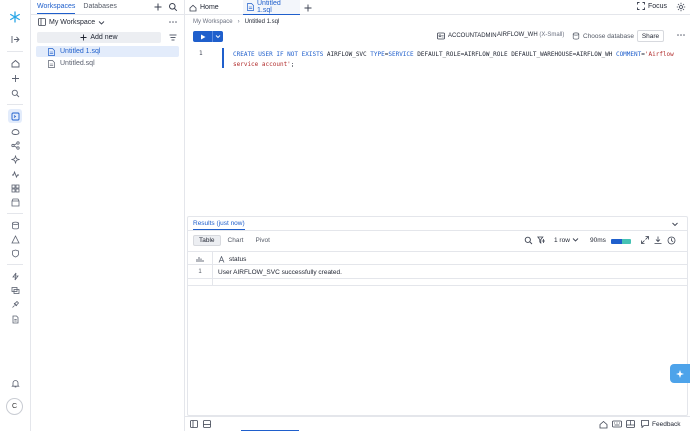 Image resolution: width=690 pixels, height=431 pixels. Describe the element at coordinates (15, 145) in the screenshot. I see `projects-icon` at that location.